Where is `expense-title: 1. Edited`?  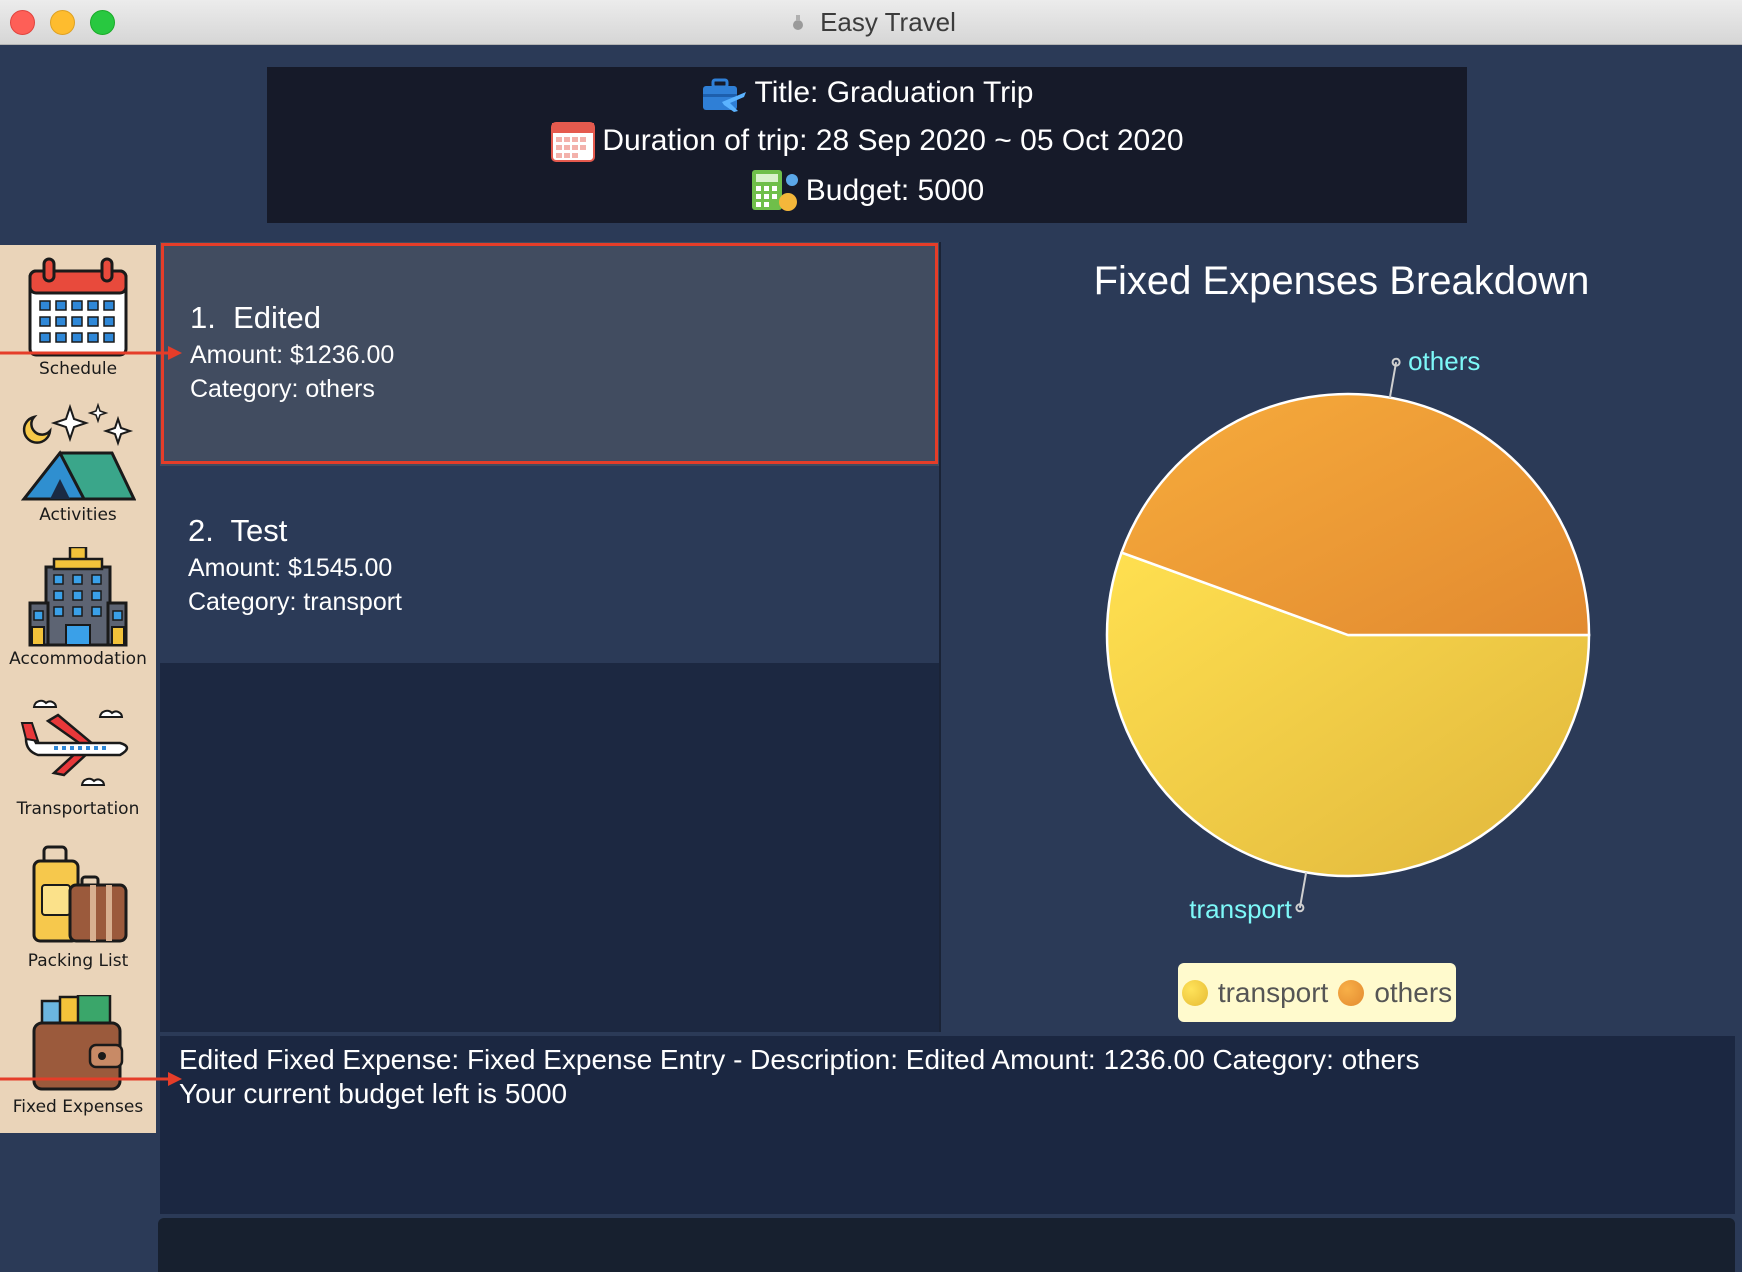
expense-title: 1. Edited is located at coordinates (255, 318).